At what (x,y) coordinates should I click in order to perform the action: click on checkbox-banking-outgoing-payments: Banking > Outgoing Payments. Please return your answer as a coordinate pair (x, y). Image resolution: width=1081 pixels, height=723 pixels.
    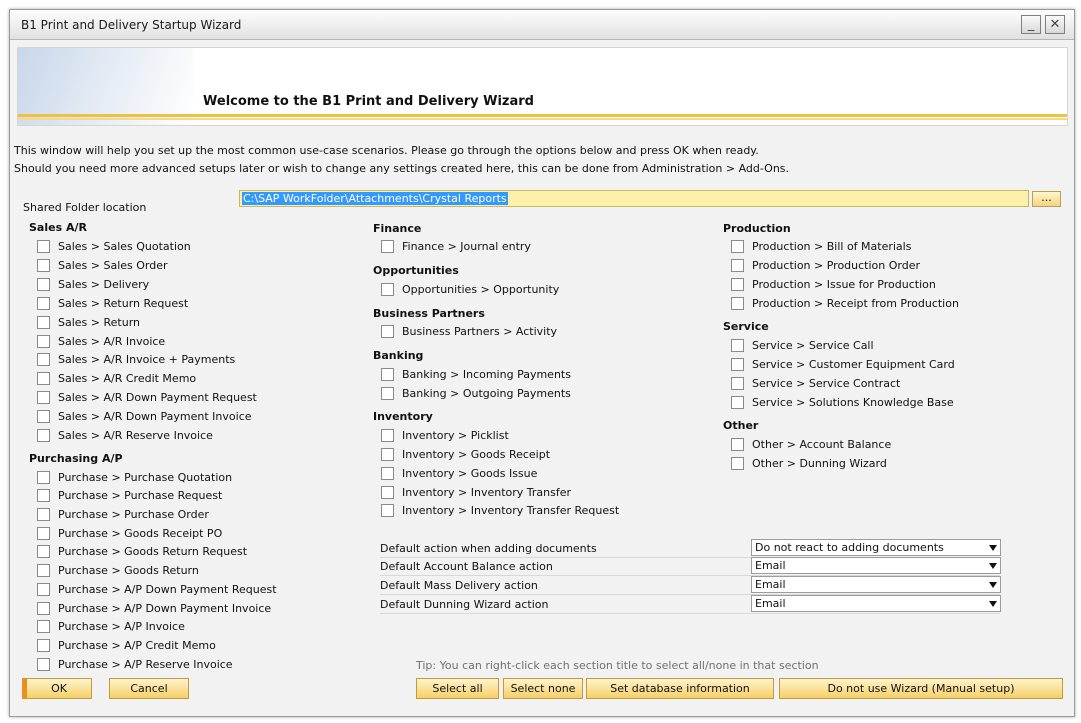
    Looking at the image, I should click on (476, 393).